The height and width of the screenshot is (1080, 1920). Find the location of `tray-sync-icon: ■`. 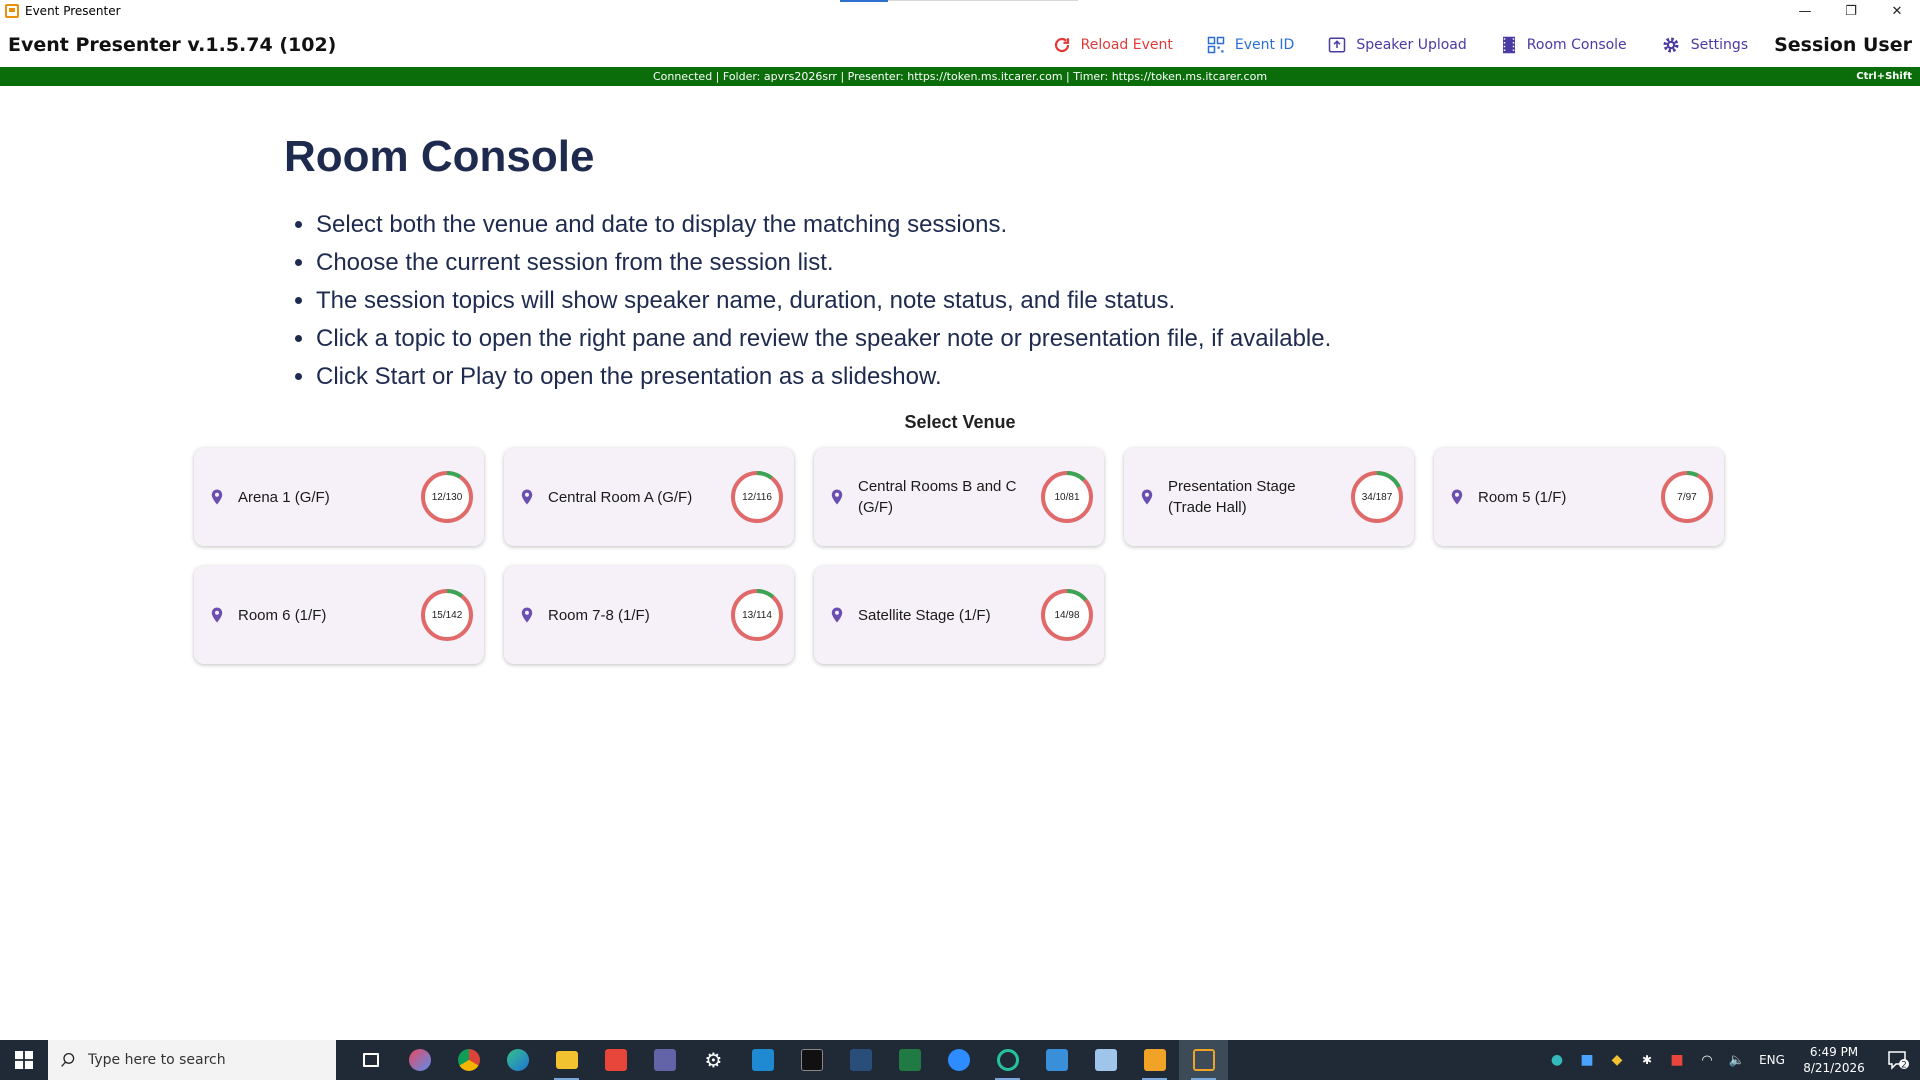

tray-sync-icon: ■ is located at coordinates (1587, 1060).